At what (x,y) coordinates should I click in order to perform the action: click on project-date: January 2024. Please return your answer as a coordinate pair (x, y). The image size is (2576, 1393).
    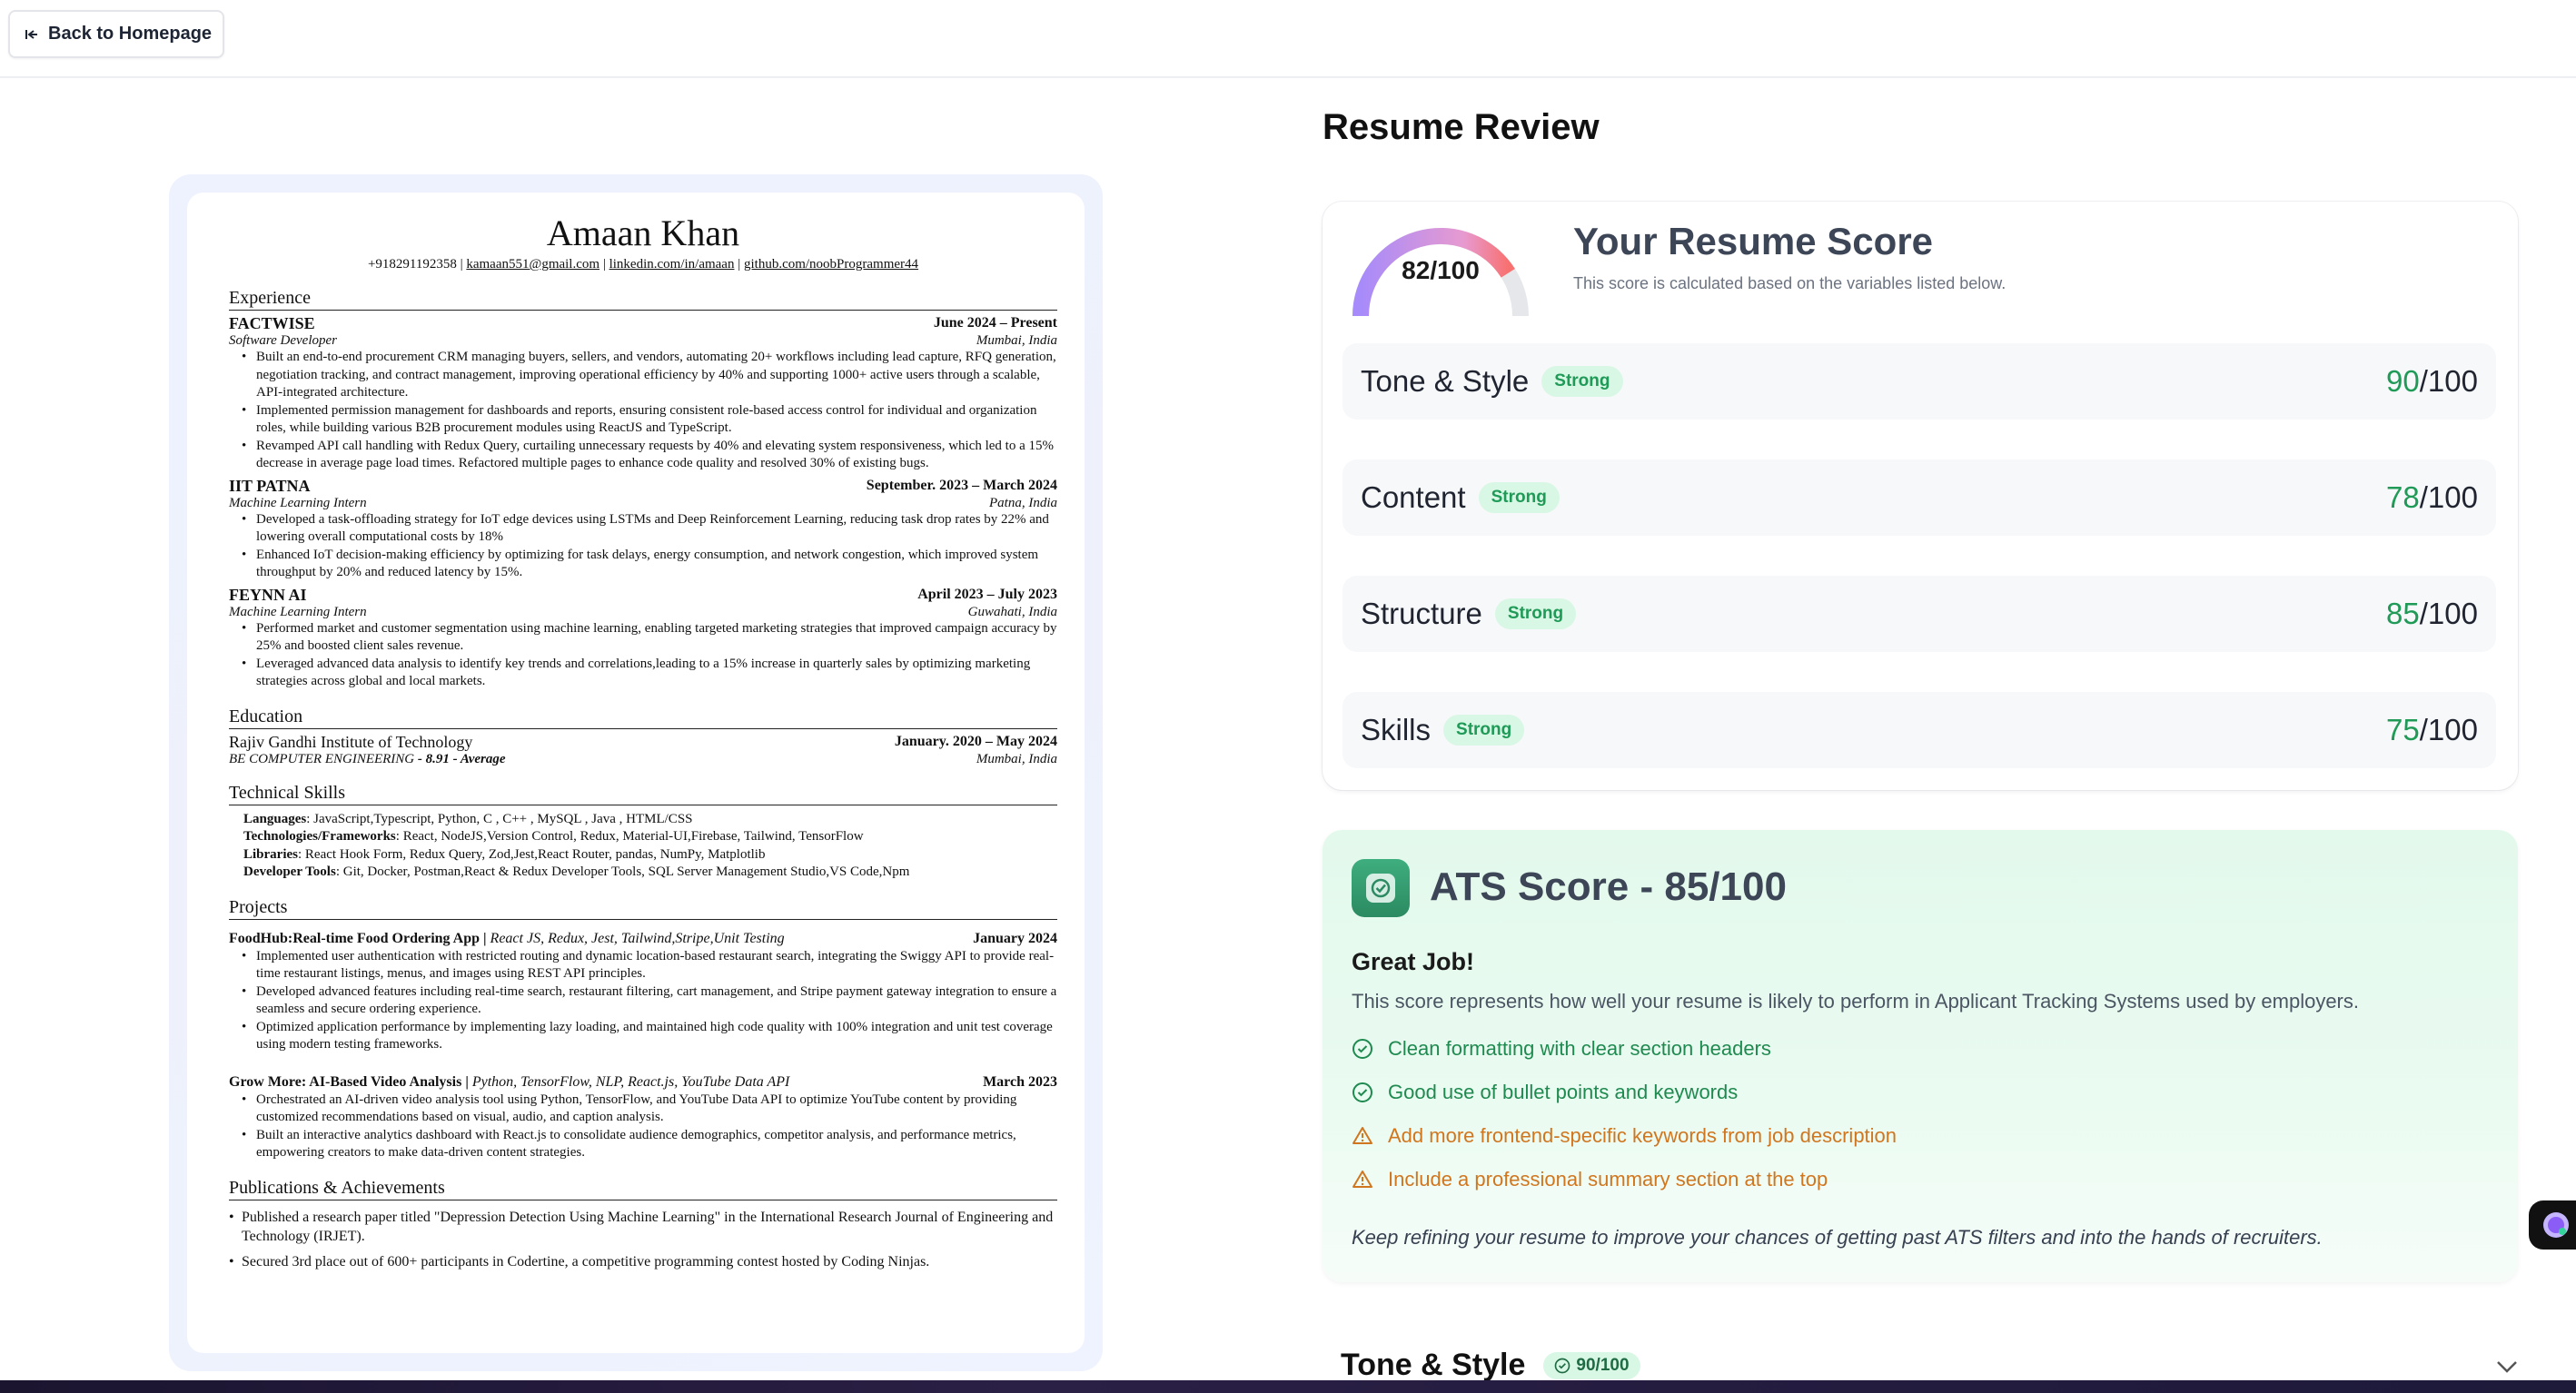
    Looking at the image, I should click on (1015, 938).